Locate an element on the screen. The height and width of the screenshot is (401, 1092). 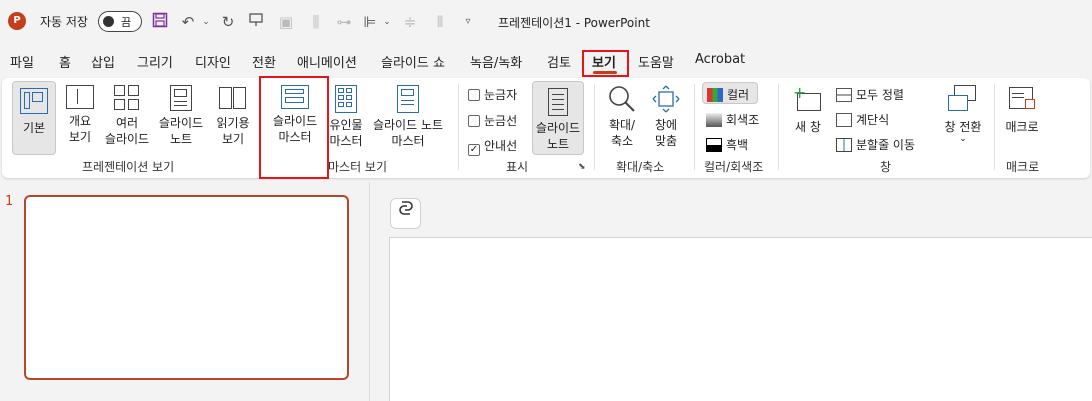
tab-slideshow: 슬라이드 쇼 is located at coordinates (413, 61).